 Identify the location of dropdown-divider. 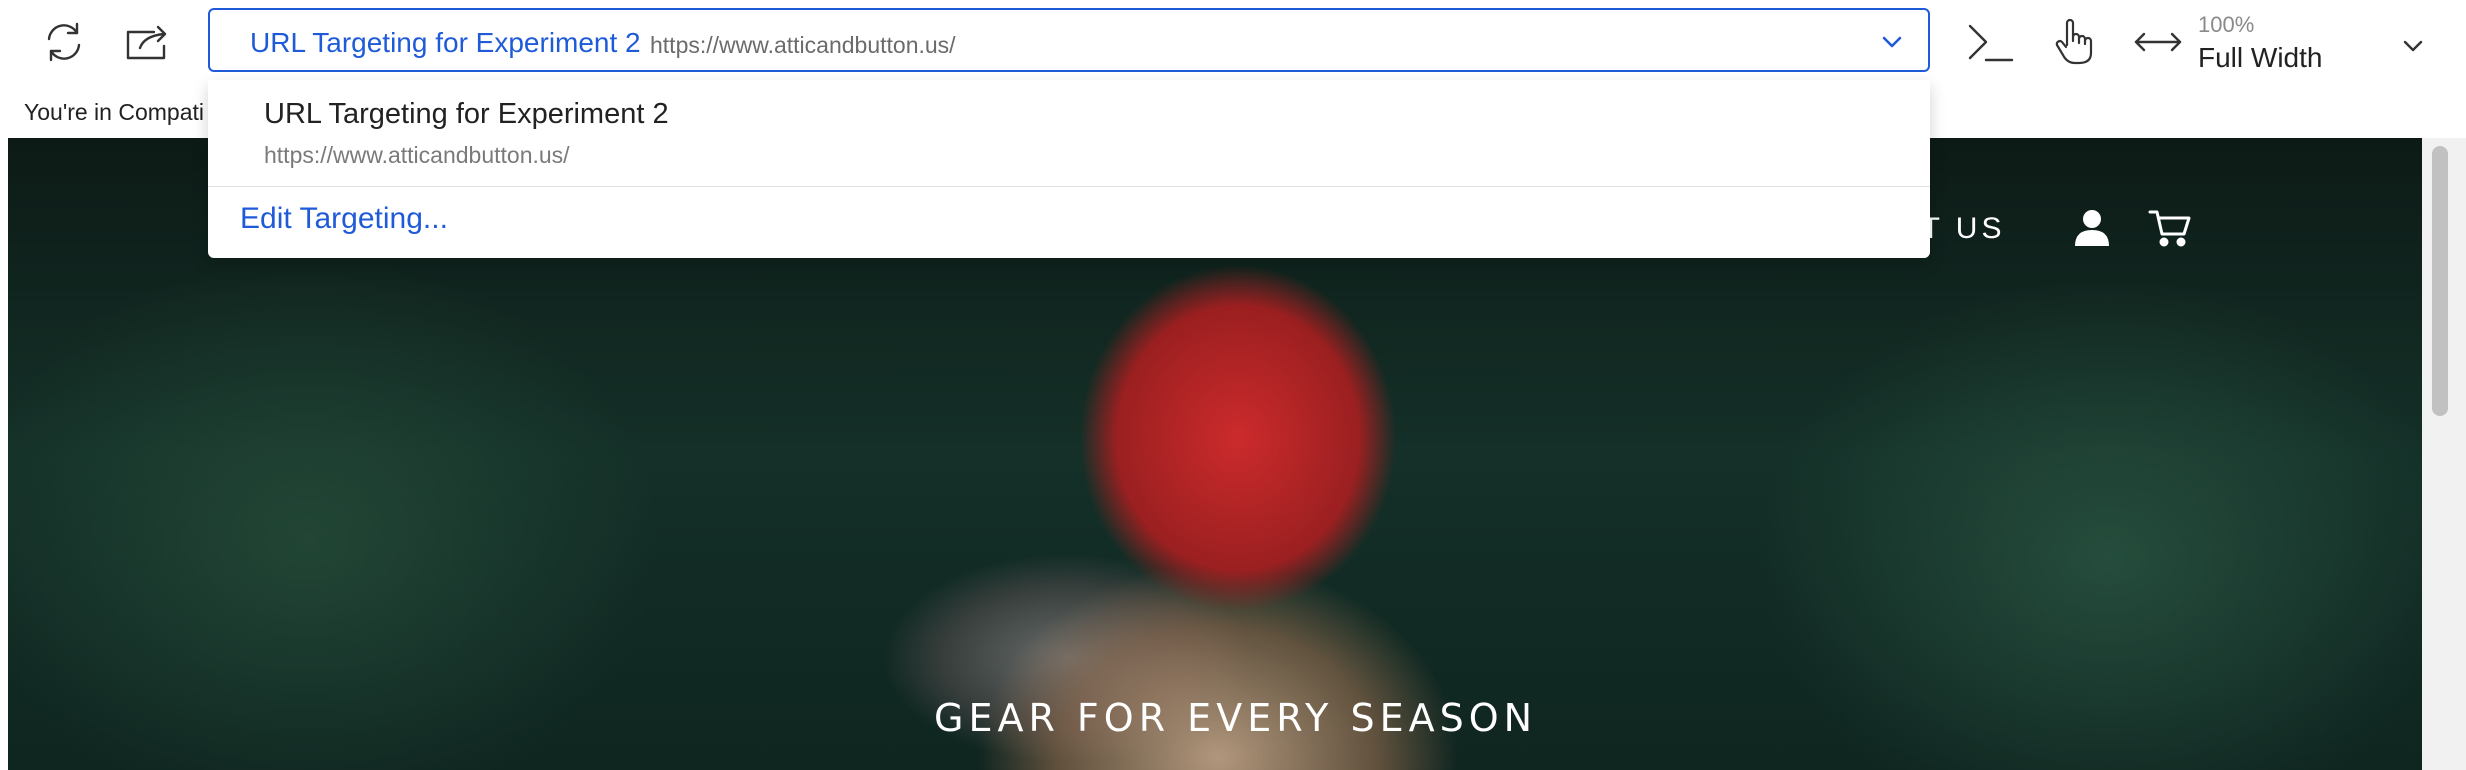
(1069, 186).